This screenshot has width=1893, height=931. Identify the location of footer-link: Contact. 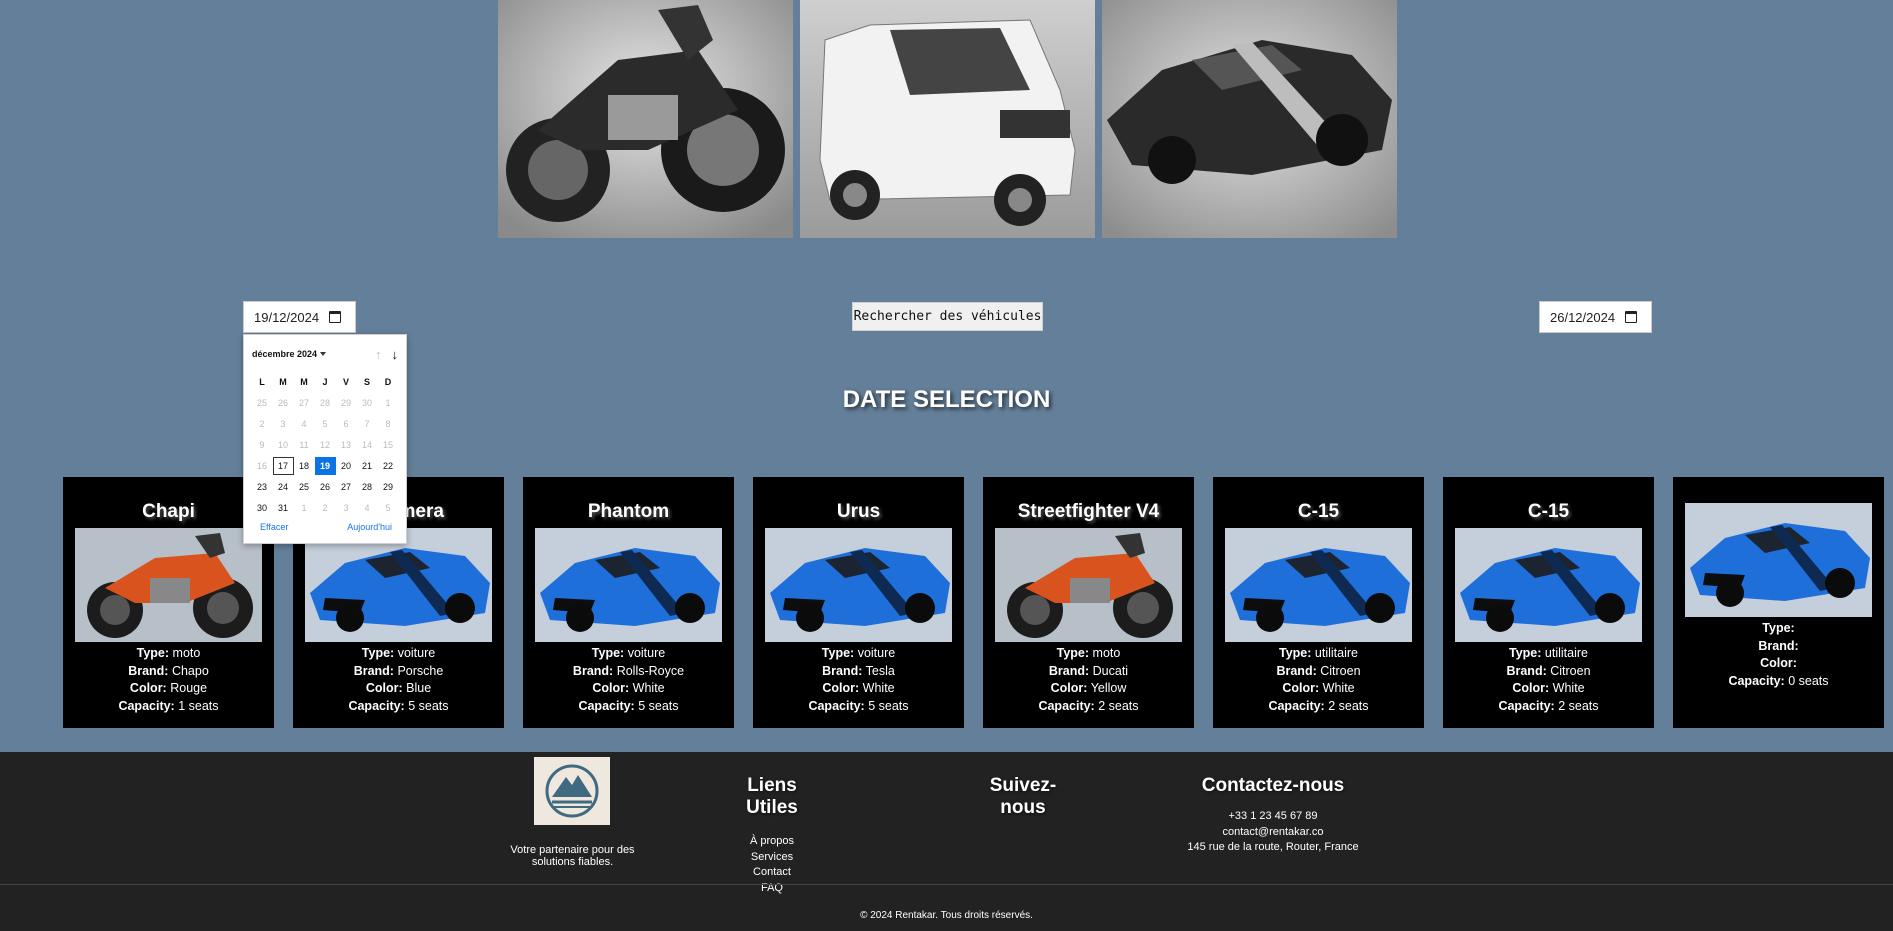
(772, 873).